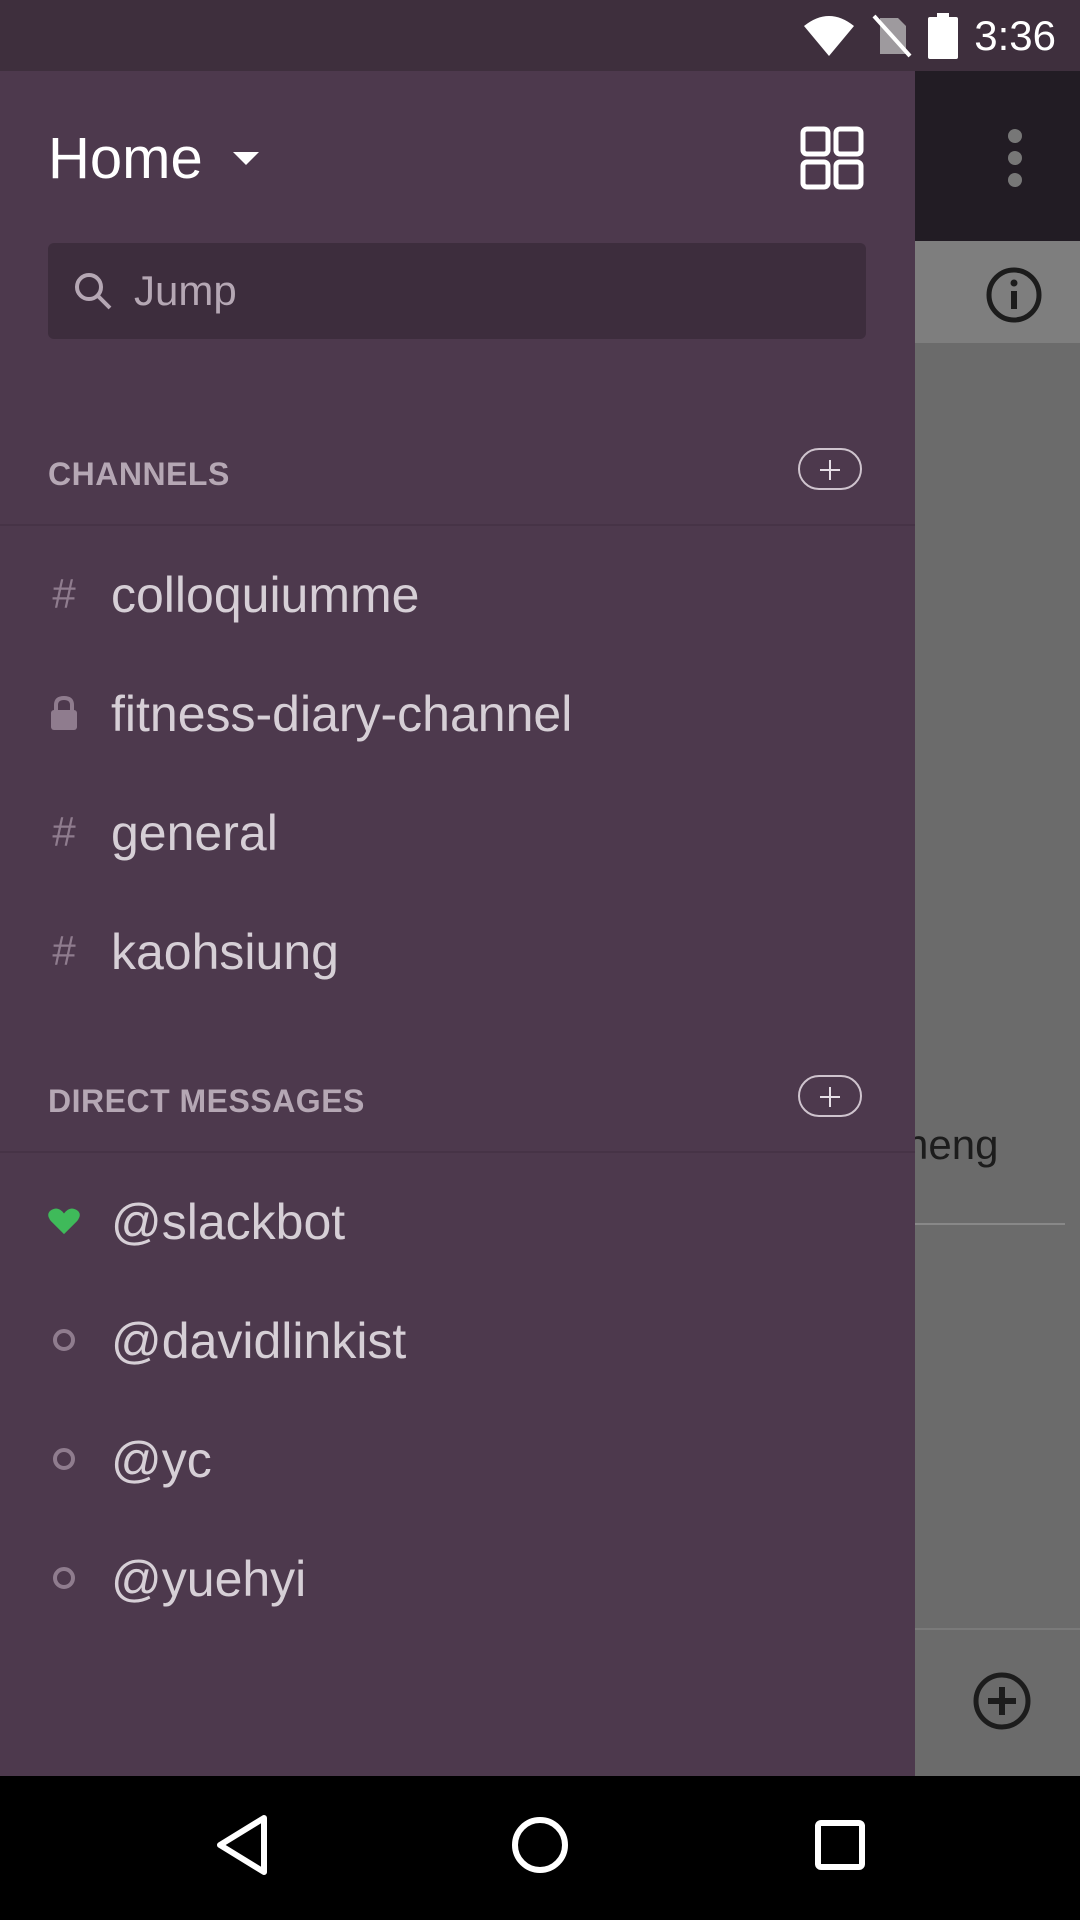 This screenshot has width=1080, height=1920. Describe the element at coordinates (457, 833) in the screenshot. I see `channel-item-general: # general` at that location.